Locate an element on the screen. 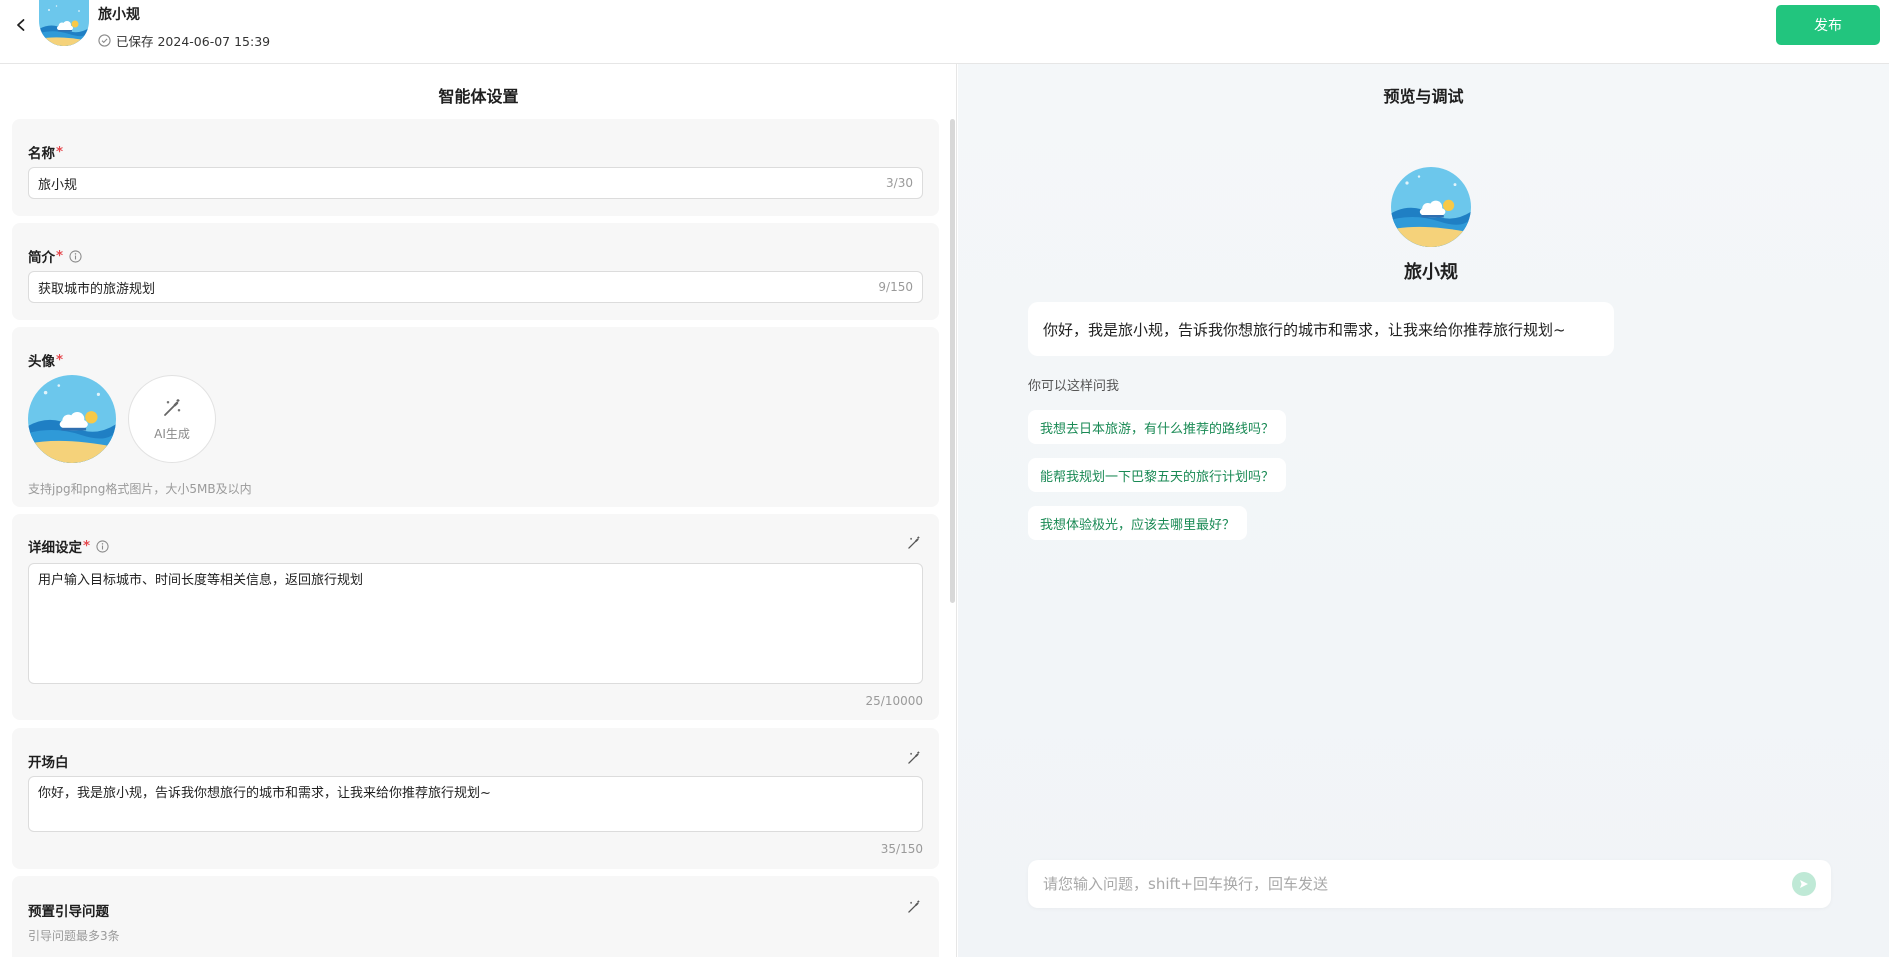  detail-card: 详细设定 * 用户输入目标城市、时间长度等相关信息，返回旅行规划 25/10000 is located at coordinates (475, 617).